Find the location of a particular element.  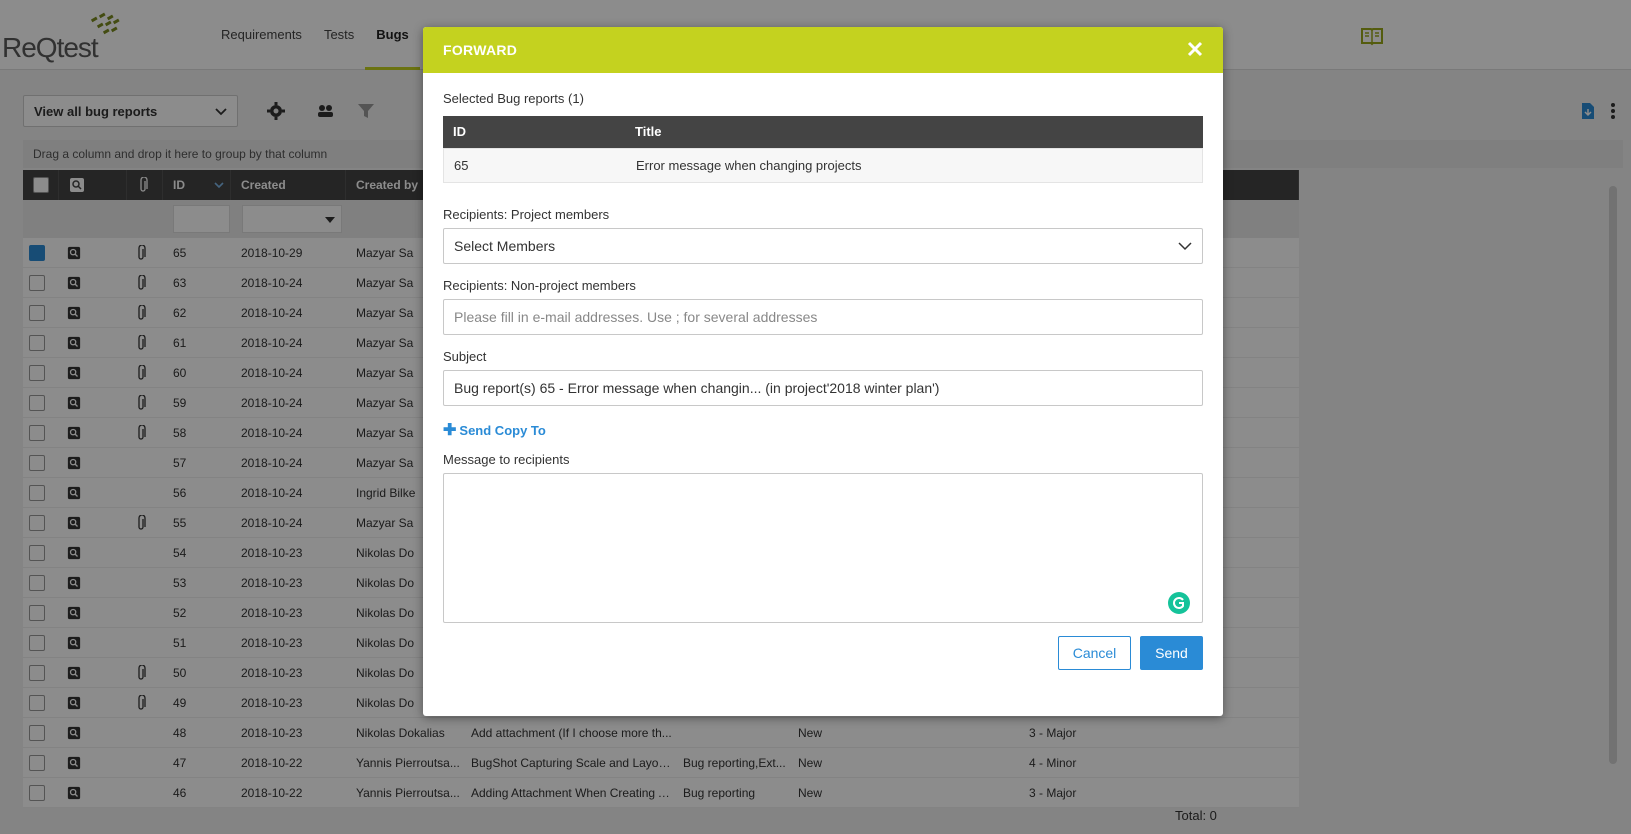

project-members-select: Select Members is located at coordinates (823, 246).